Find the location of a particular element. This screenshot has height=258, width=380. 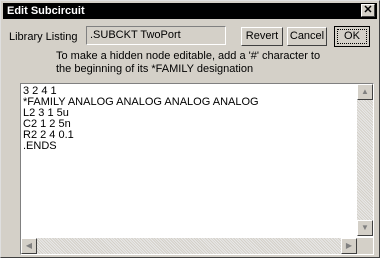

ok-button-label: OK is located at coordinates (352, 36).